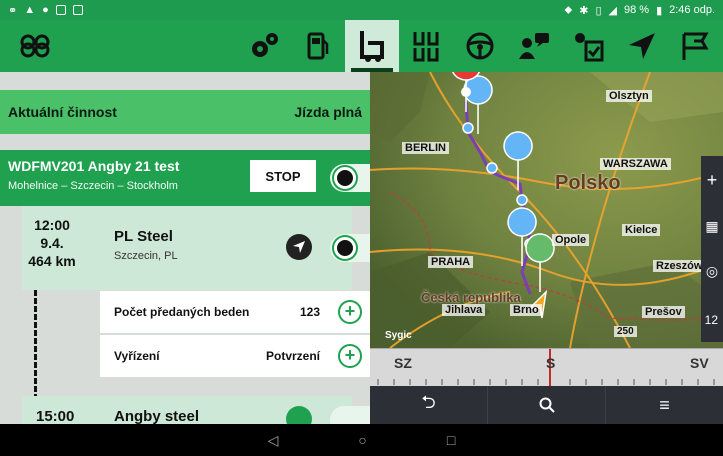 The image size is (723, 456). I want to click on image-icon, so click(60, 10).